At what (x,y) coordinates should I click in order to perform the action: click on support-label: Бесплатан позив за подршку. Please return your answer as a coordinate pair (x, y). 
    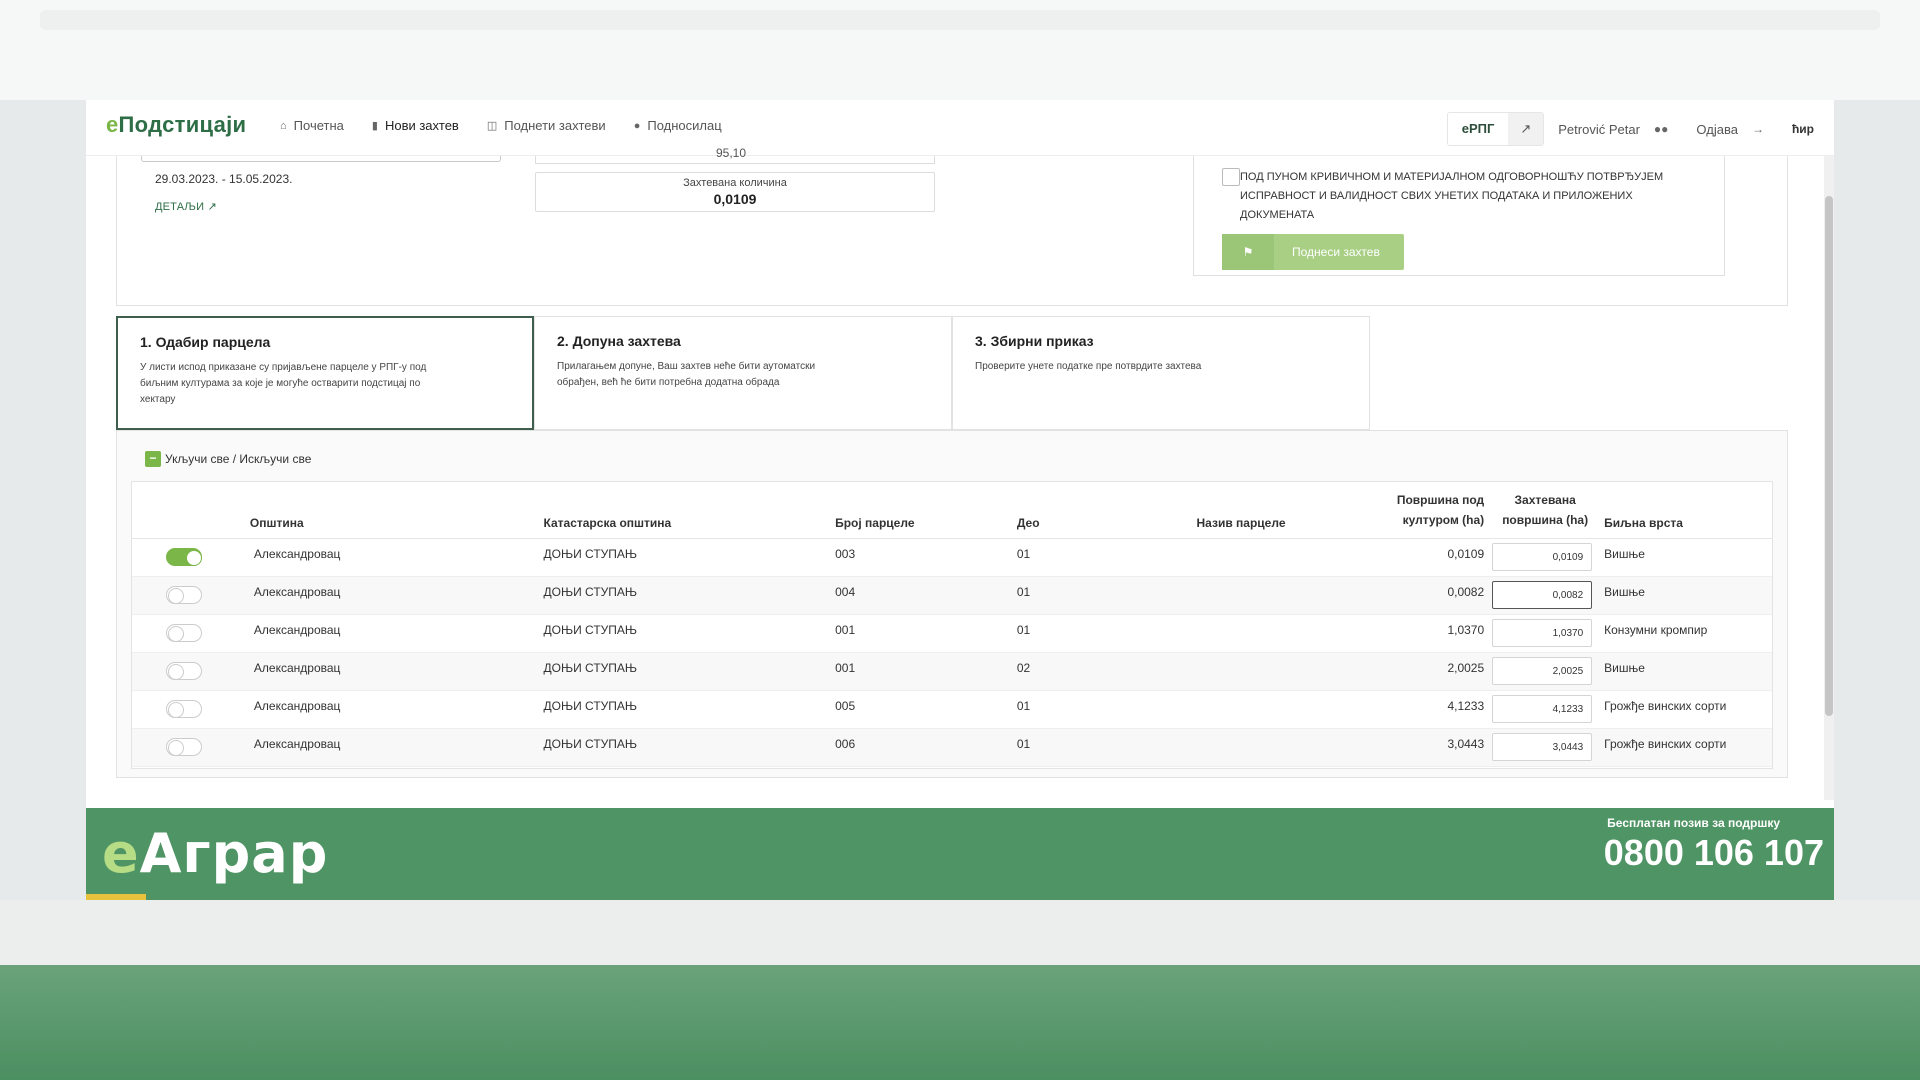
    Looking at the image, I should click on (1693, 823).